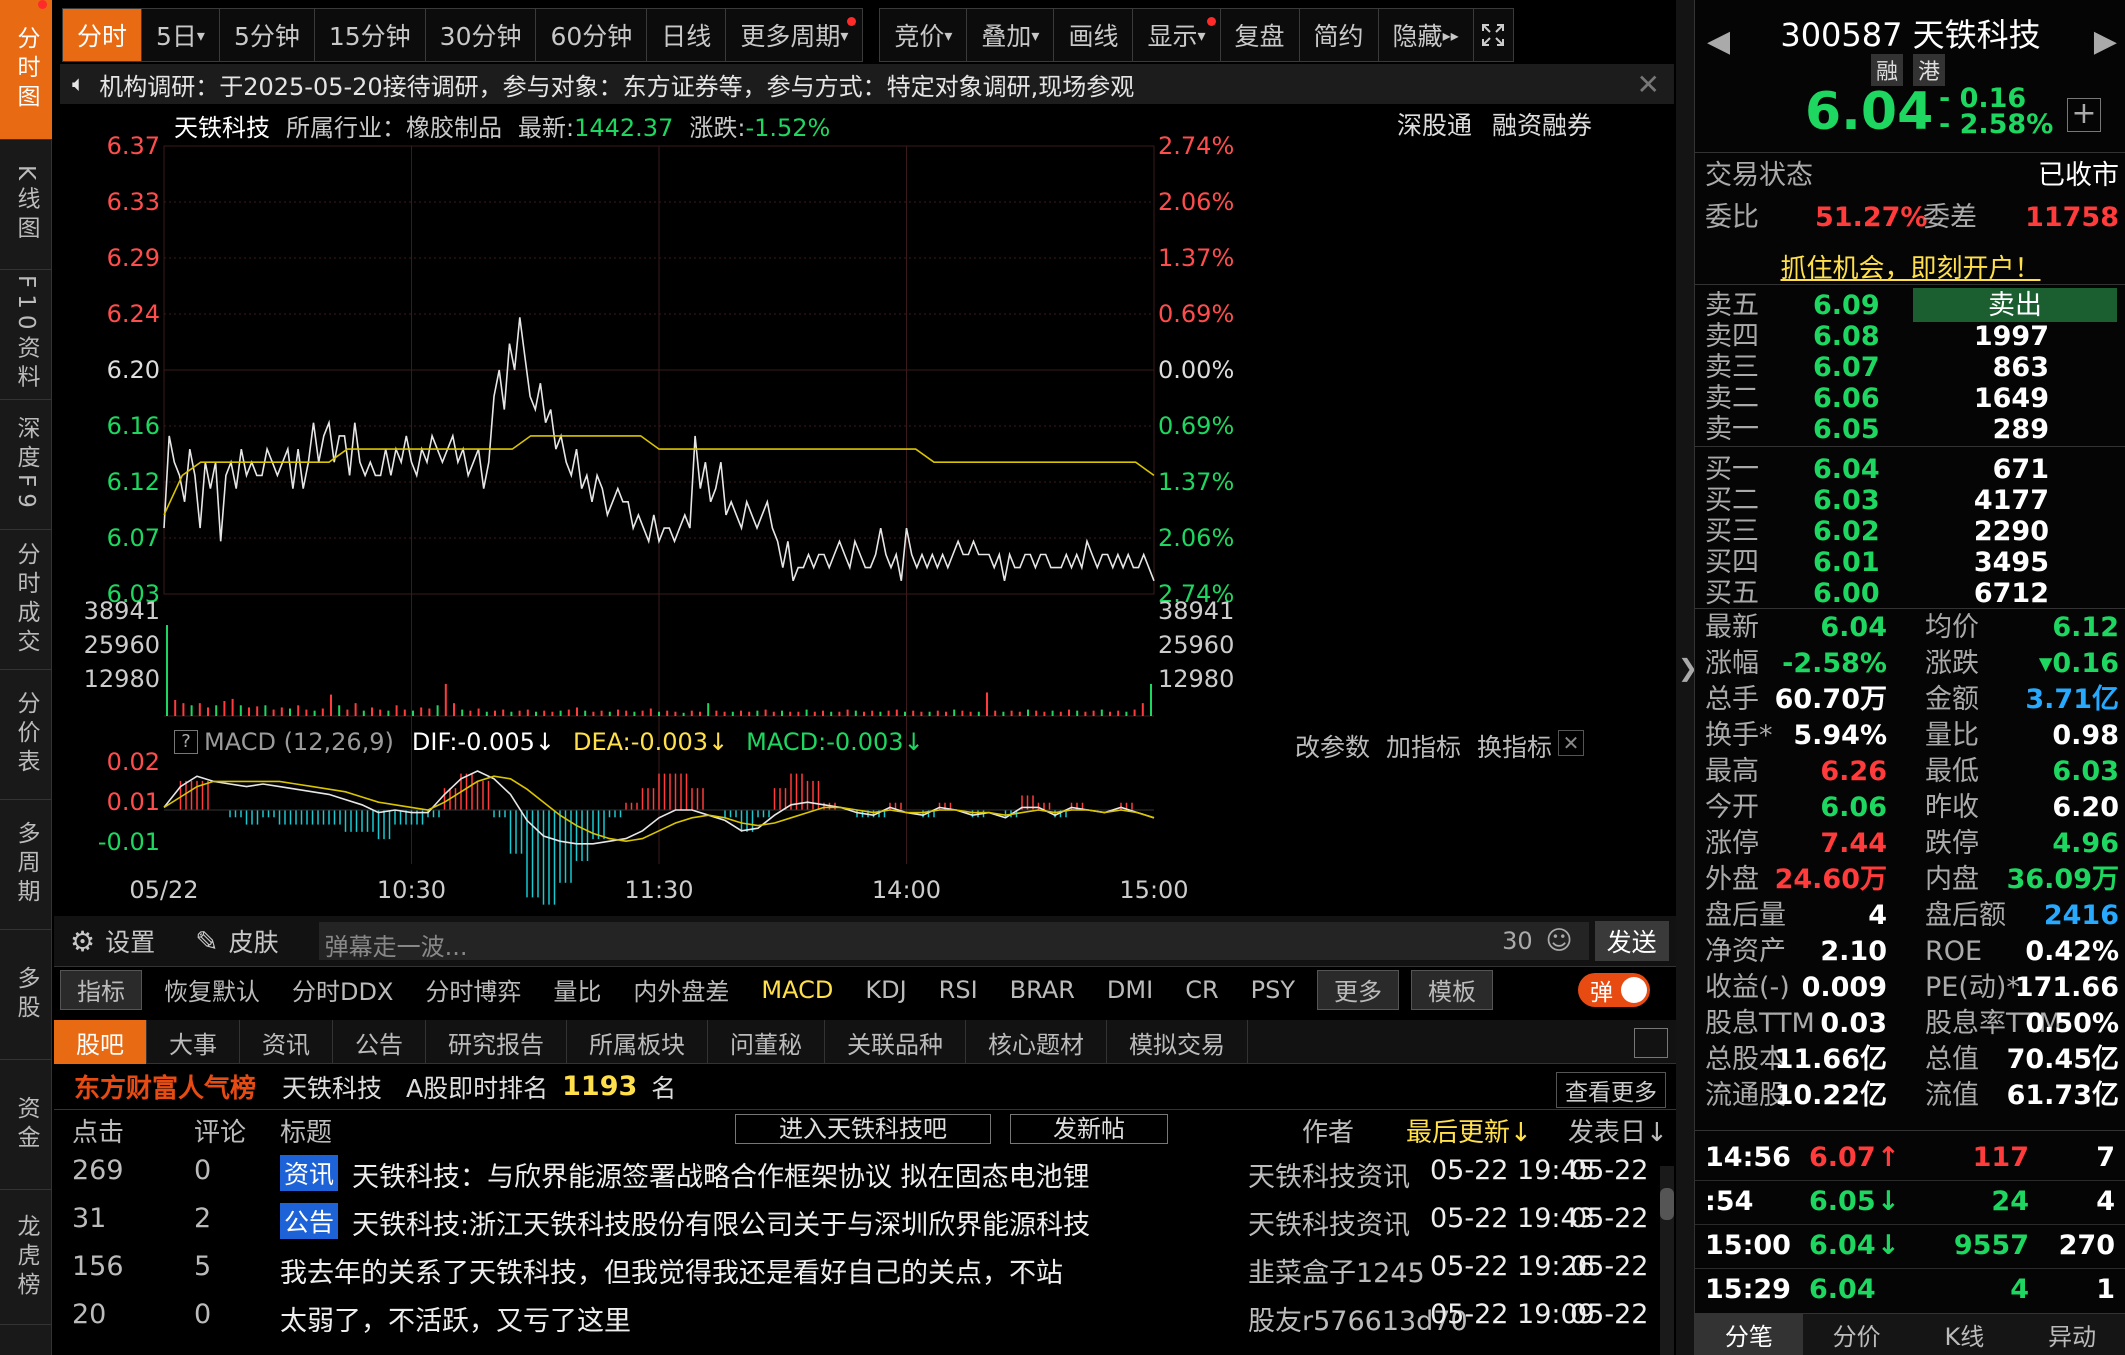  What do you see at coordinates (1094, 35) in the screenshot?
I see `tool-tab-2: 画线` at bounding box center [1094, 35].